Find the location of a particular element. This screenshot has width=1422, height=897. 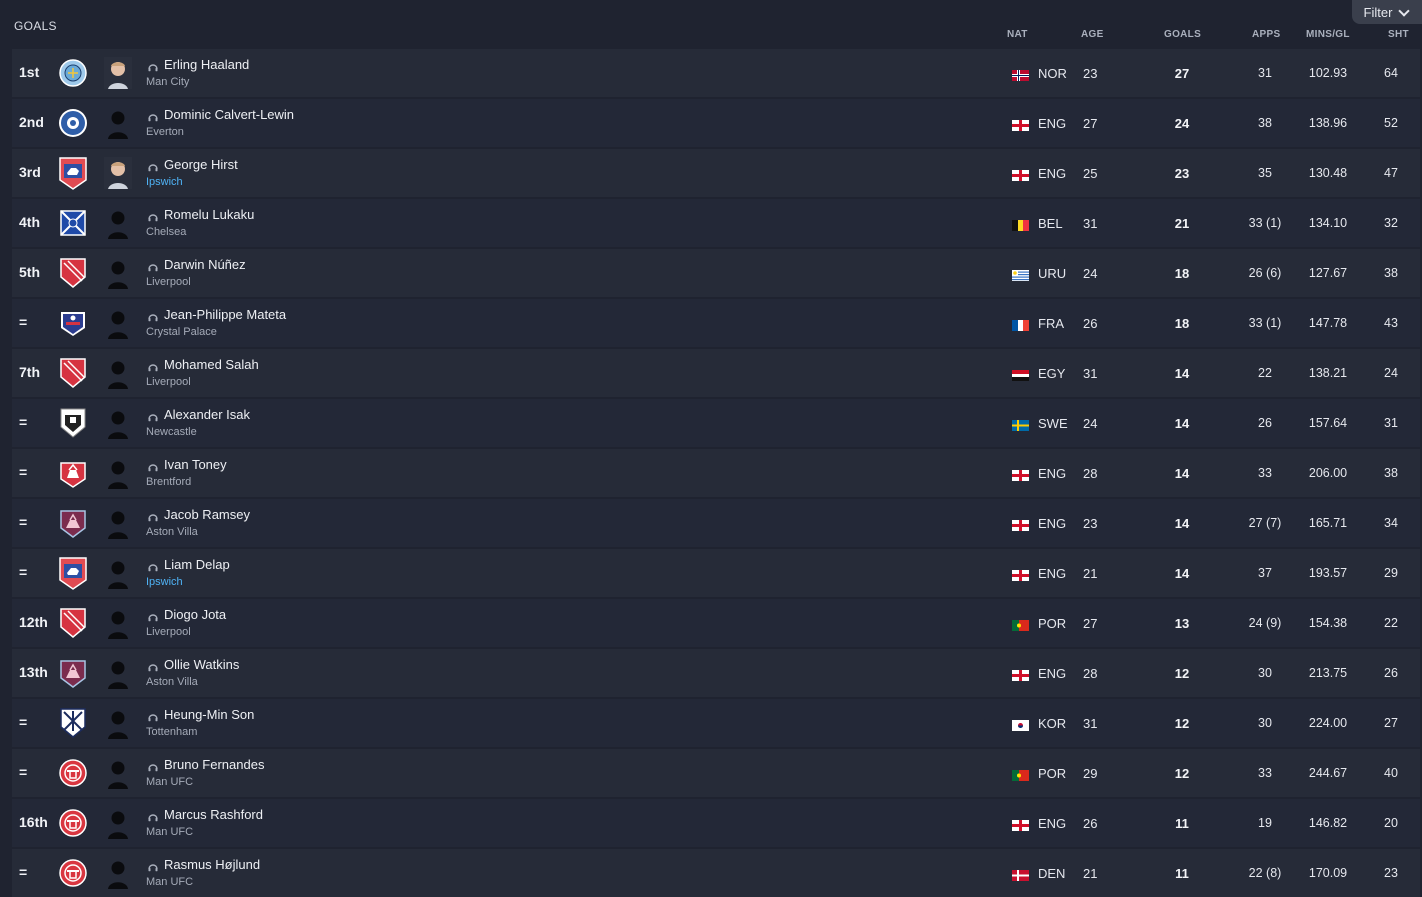

club-name-link: Everton is located at coordinates (165, 132).